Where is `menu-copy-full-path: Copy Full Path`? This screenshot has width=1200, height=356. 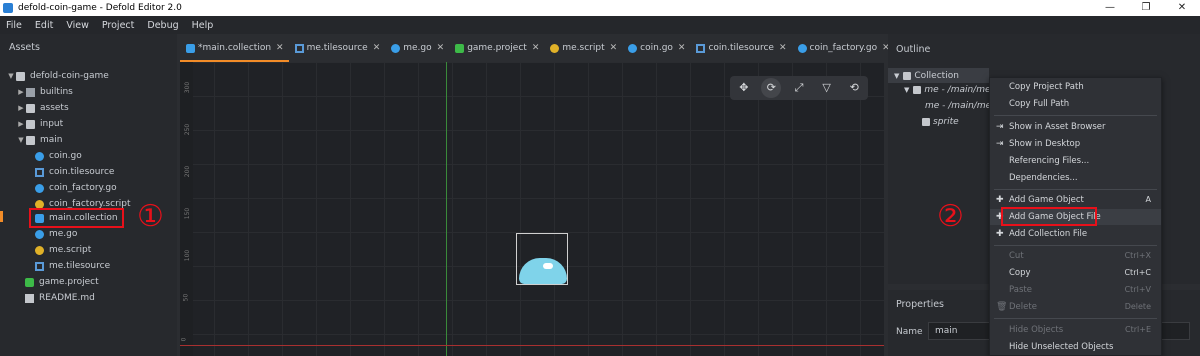
menu-copy-full-path: Copy Full Path is located at coordinates (1075, 104).